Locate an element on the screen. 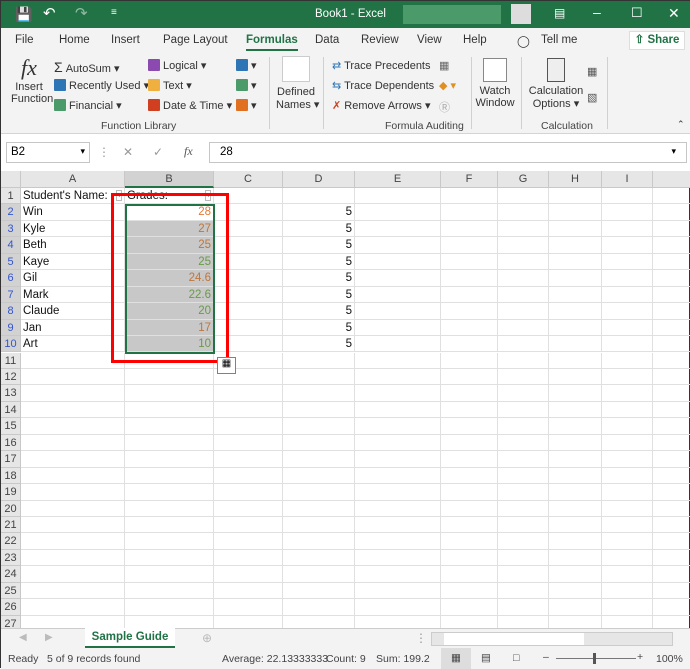  row-header: 2 is located at coordinates (11, 212).